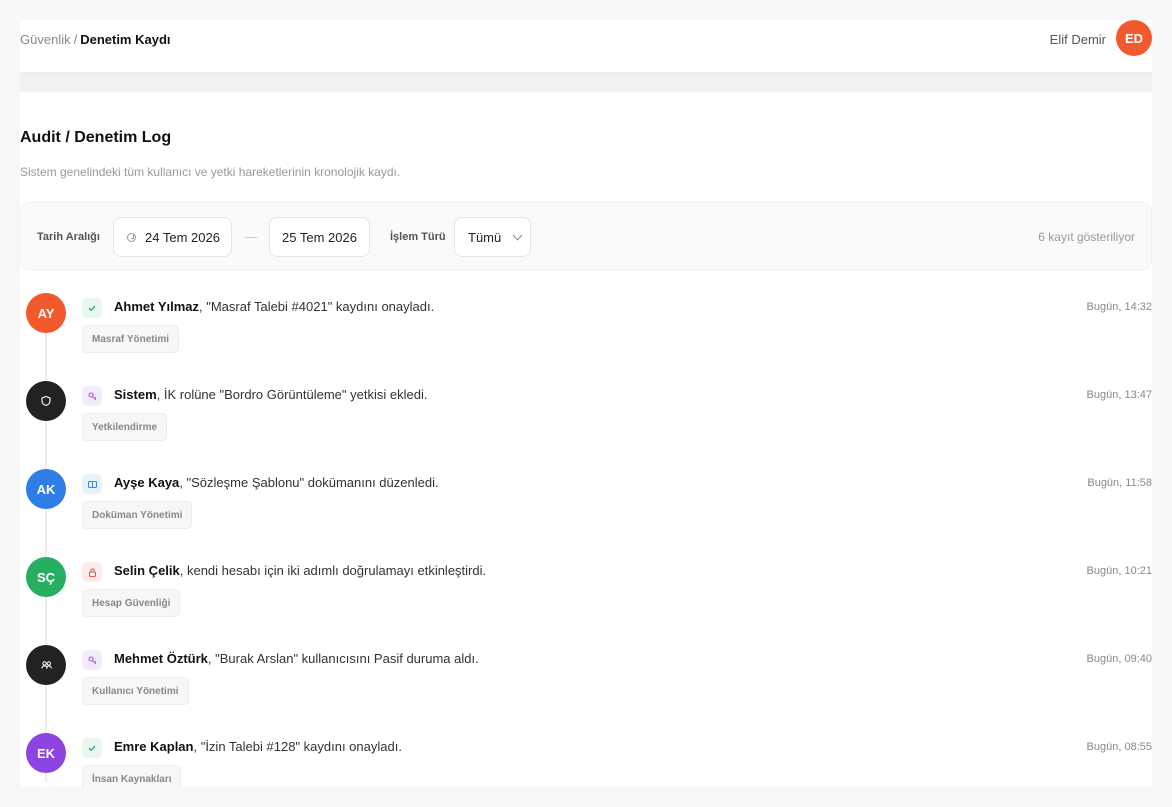 The image size is (1172, 807). I want to click on shield-icon, so click(46, 401).